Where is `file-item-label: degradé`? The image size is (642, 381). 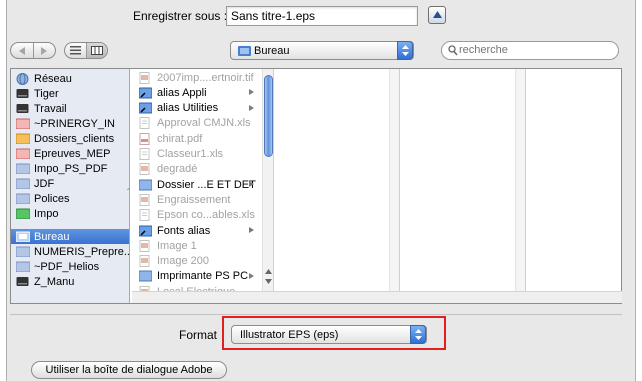 file-item-label: degradé is located at coordinates (177, 169).